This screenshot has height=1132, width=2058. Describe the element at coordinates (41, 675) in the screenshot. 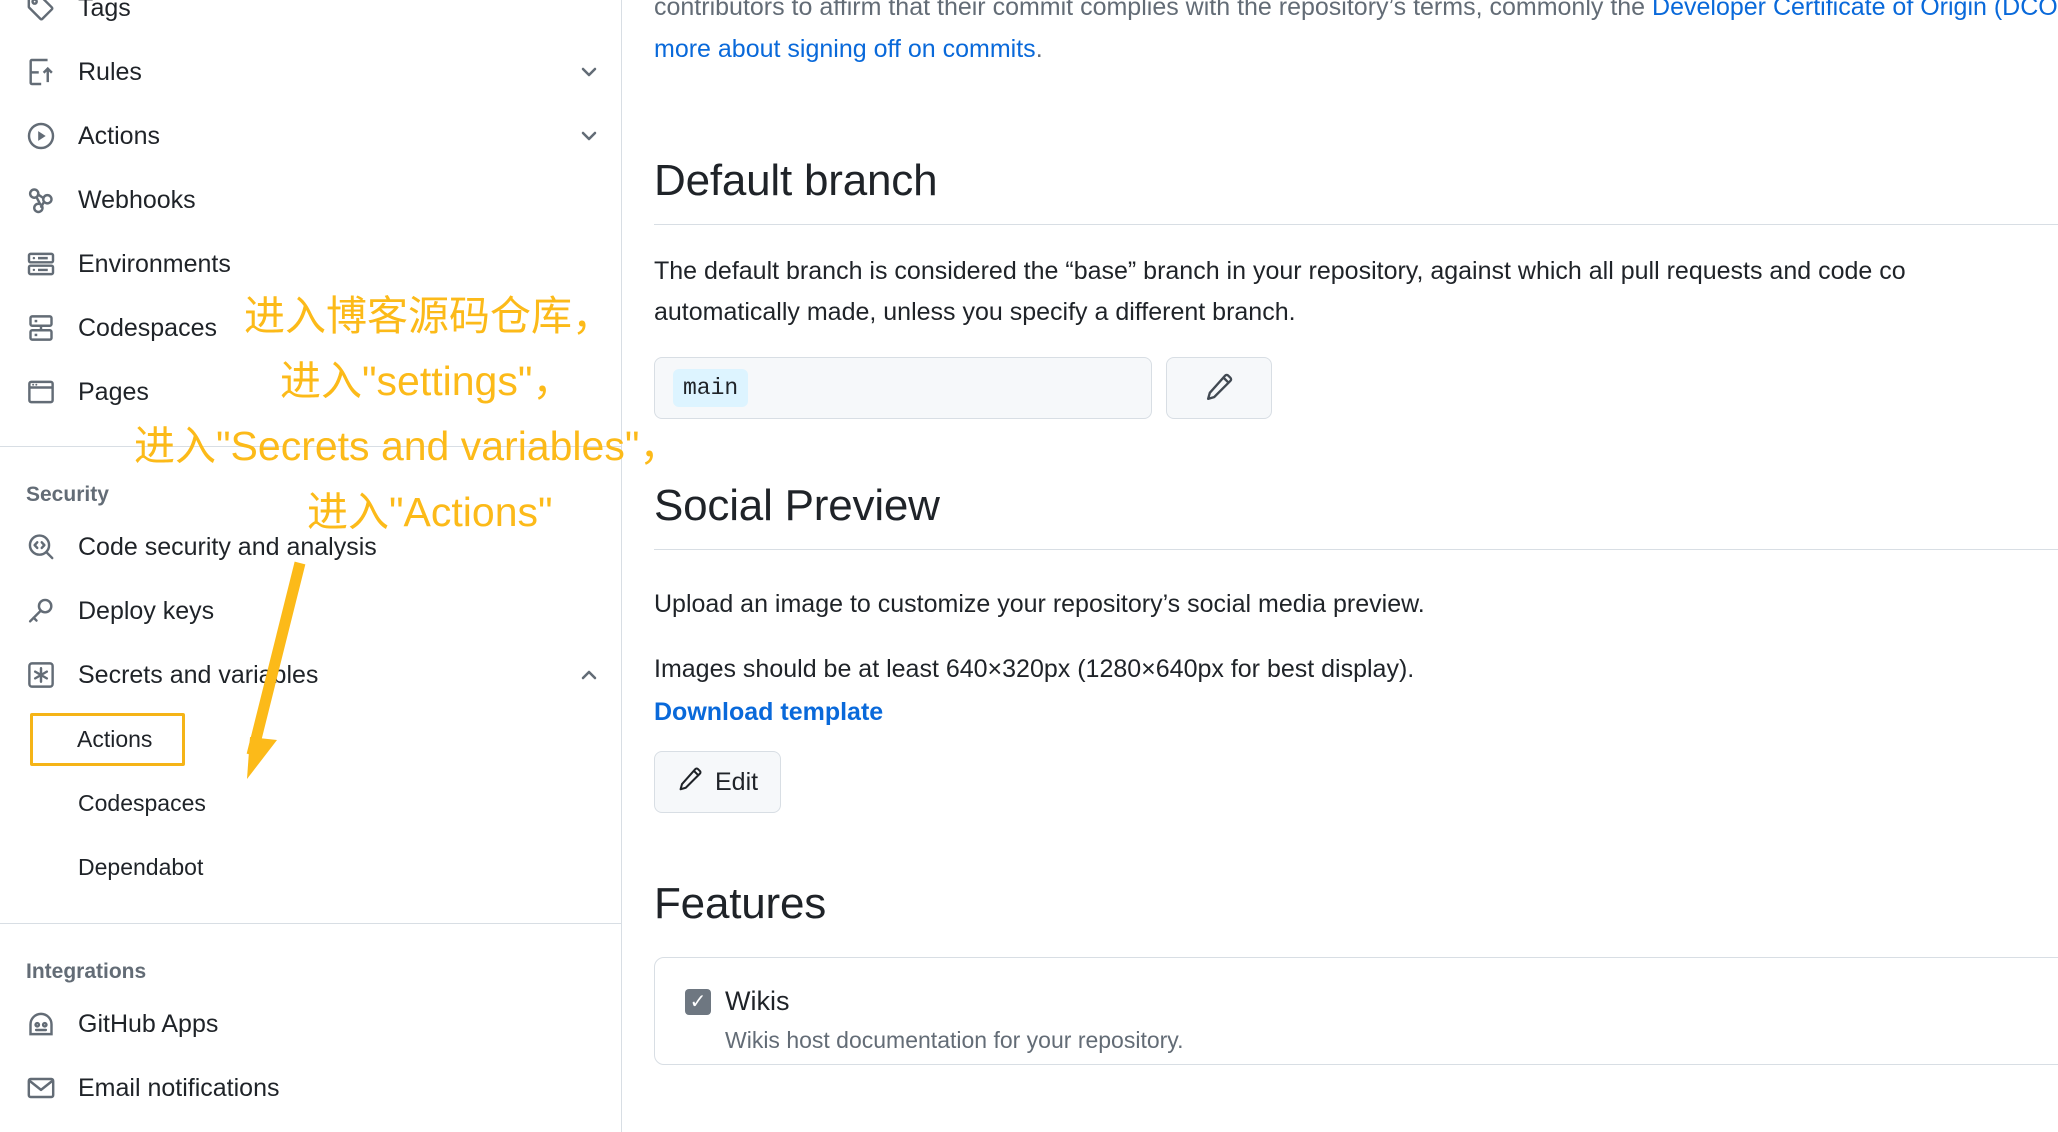

I see `asterisk-icon` at that location.